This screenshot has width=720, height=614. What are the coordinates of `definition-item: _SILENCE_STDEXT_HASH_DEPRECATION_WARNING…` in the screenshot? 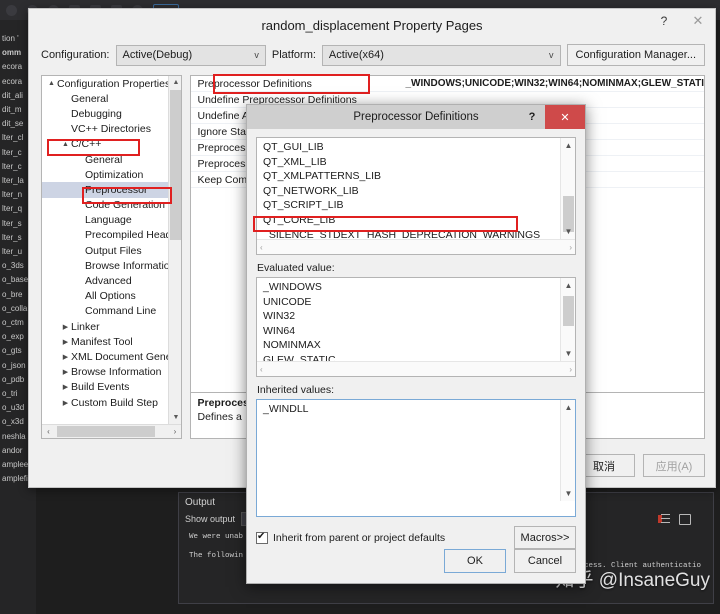 It's located at (408, 233).